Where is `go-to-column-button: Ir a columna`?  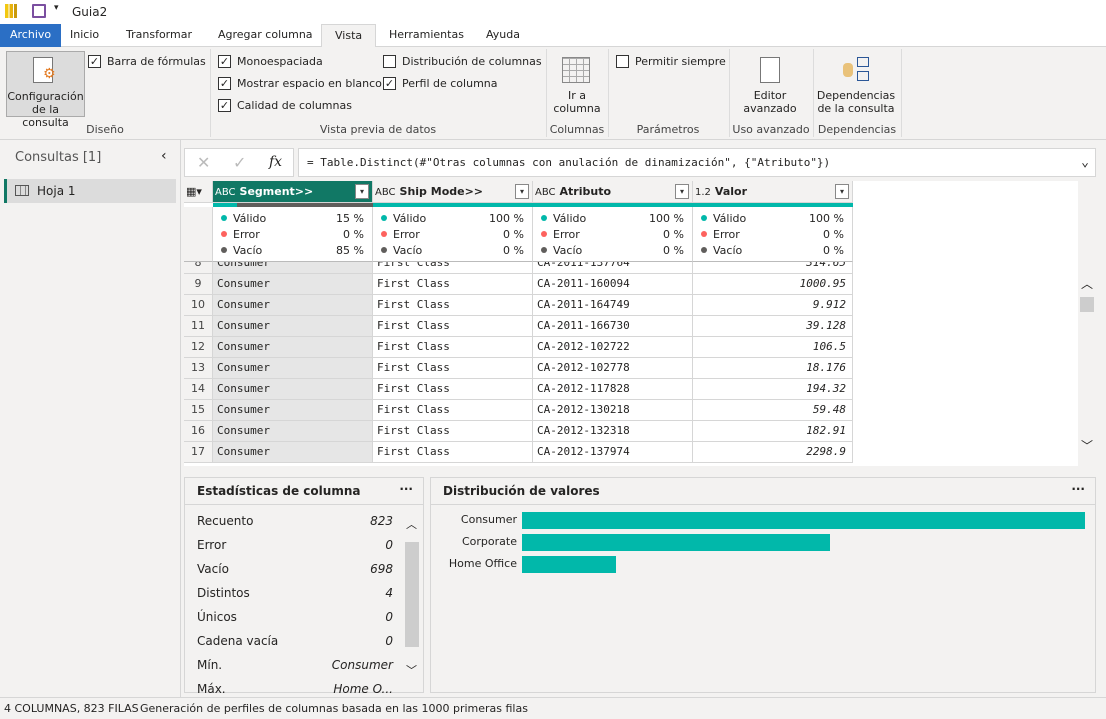 go-to-column-button: Ir a columna is located at coordinates (577, 85).